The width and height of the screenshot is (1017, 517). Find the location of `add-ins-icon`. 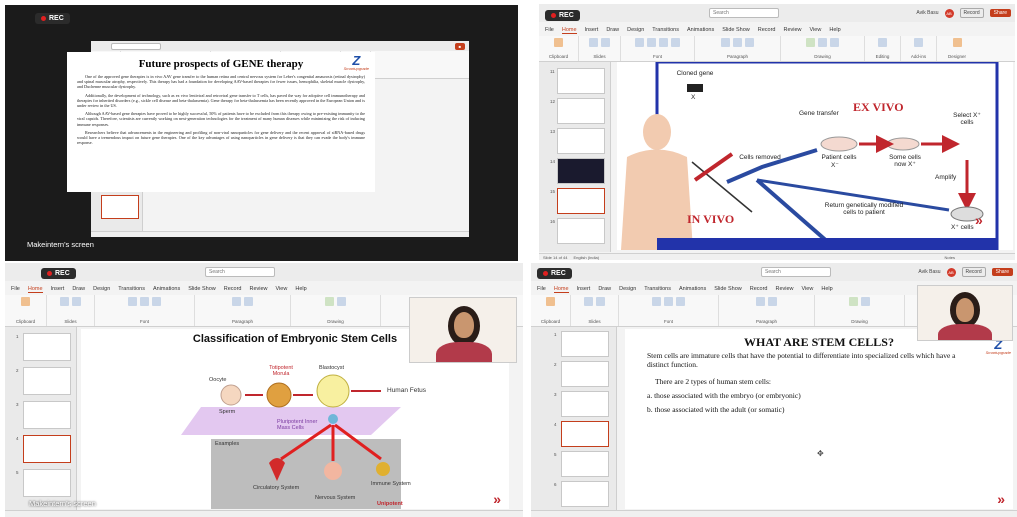

add-ins-icon is located at coordinates (918, 42).